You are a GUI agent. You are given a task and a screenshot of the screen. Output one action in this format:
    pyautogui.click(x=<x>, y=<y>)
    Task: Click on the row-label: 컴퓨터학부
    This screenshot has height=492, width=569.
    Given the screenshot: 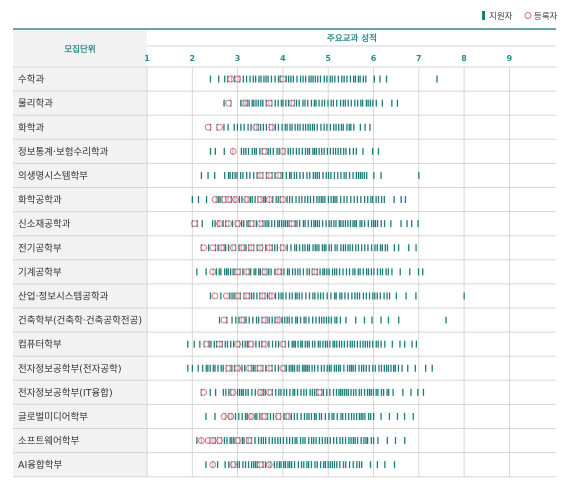 What is the action you would take?
    pyautogui.click(x=40, y=345)
    